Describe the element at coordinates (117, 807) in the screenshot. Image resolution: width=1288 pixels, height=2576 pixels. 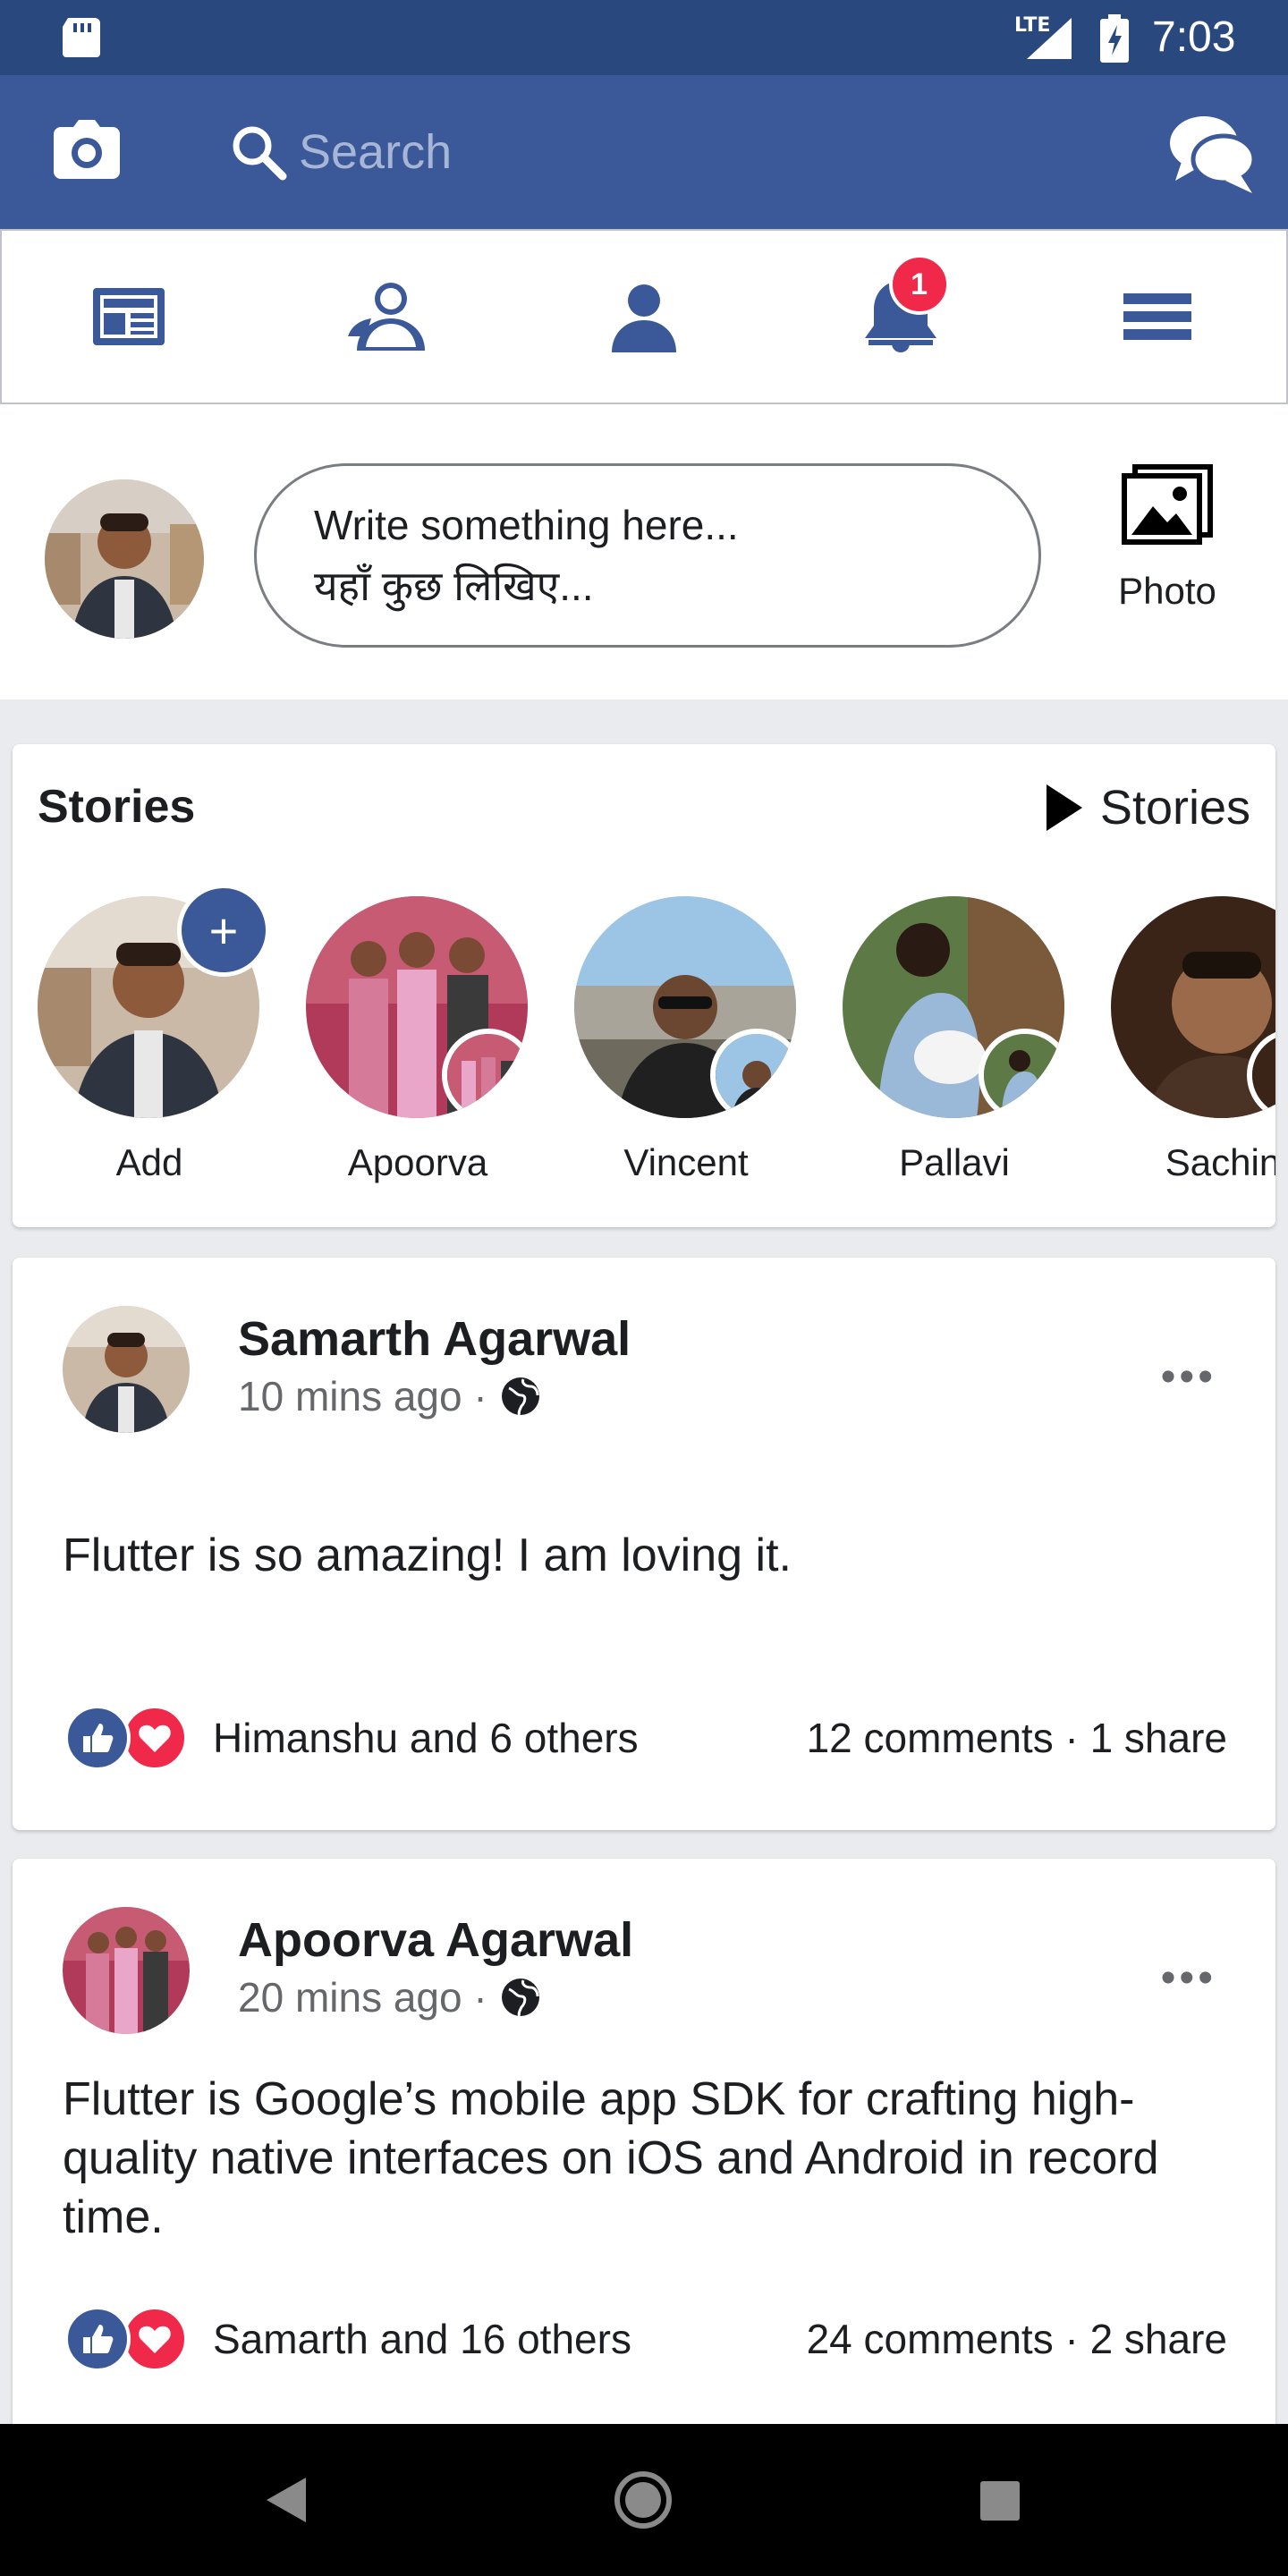
I see `stories-title: Stories` at that location.